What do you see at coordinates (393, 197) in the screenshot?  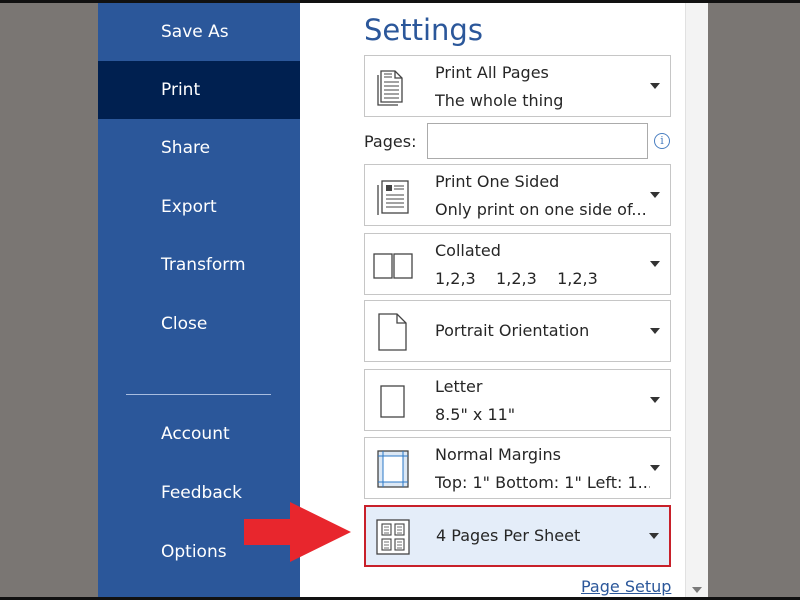 I see `one-sided-print-icon` at bounding box center [393, 197].